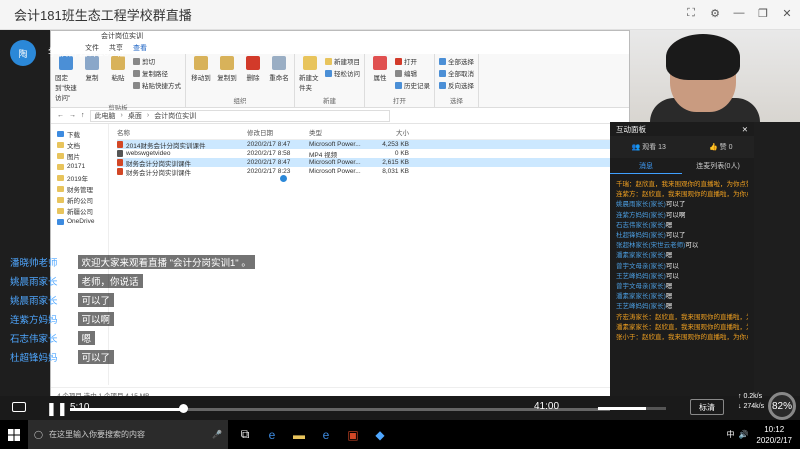 The width and height of the screenshot is (800, 449). What do you see at coordinates (157, 61) in the screenshot?
I see `cut-button: 剪切` at bounding box center [157, 61].